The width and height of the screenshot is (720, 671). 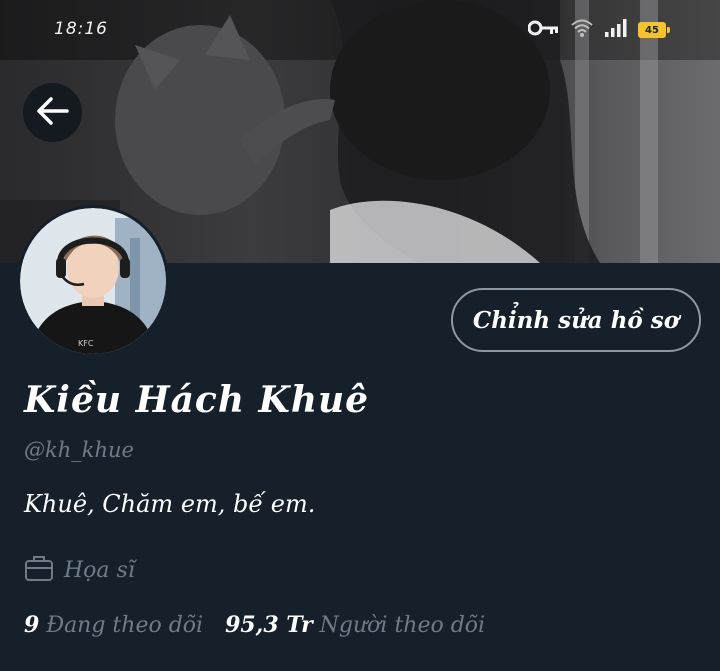 I want to click on following-link: 9 Đang theo dõi, so click(x=113, y=625).